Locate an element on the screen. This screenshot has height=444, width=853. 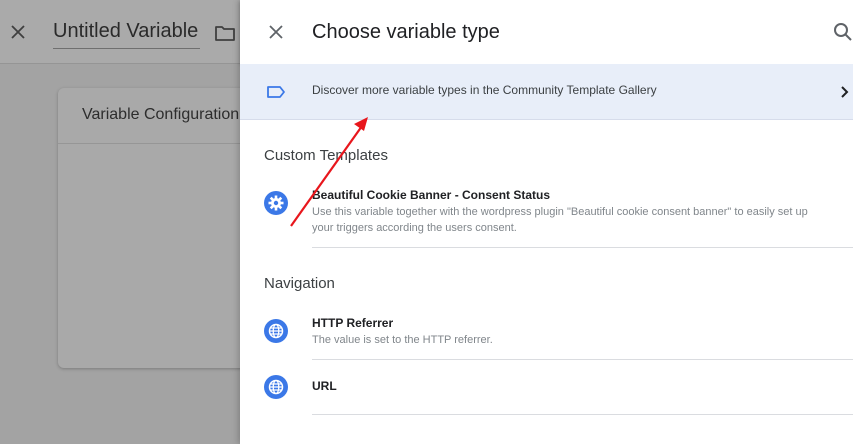
list-item-url: URL is located at coordinates (546, 395).